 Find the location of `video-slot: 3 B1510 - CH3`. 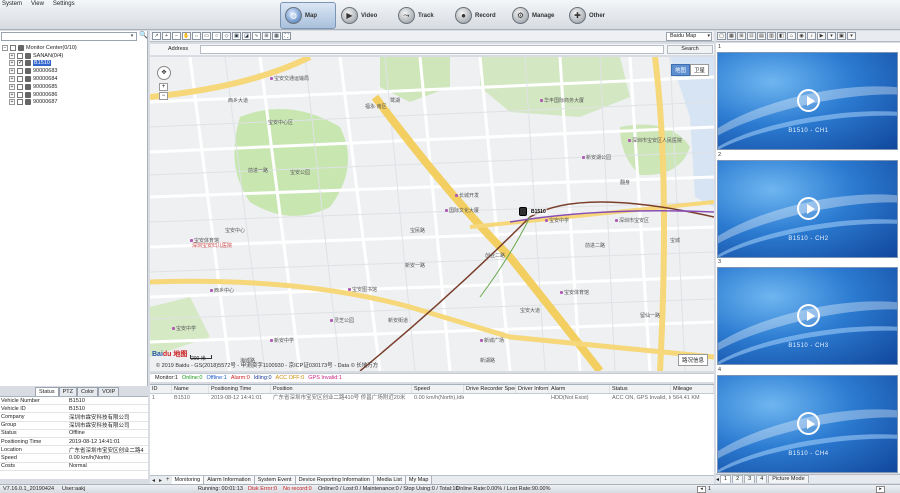

video-slot: 3 B1510 - CH3 is located at coordinates (808, 312).